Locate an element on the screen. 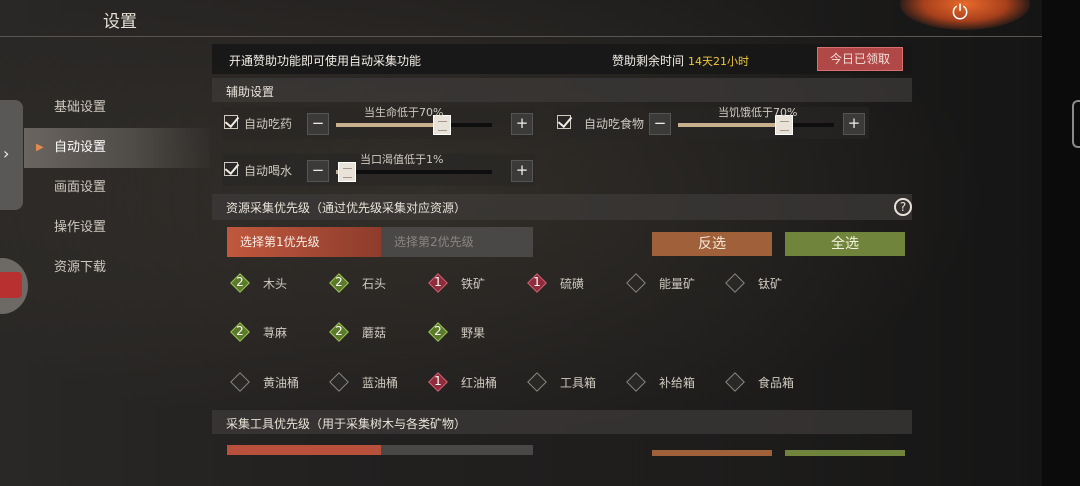  auto-water-checkbox is located at coordinates (231, 169).